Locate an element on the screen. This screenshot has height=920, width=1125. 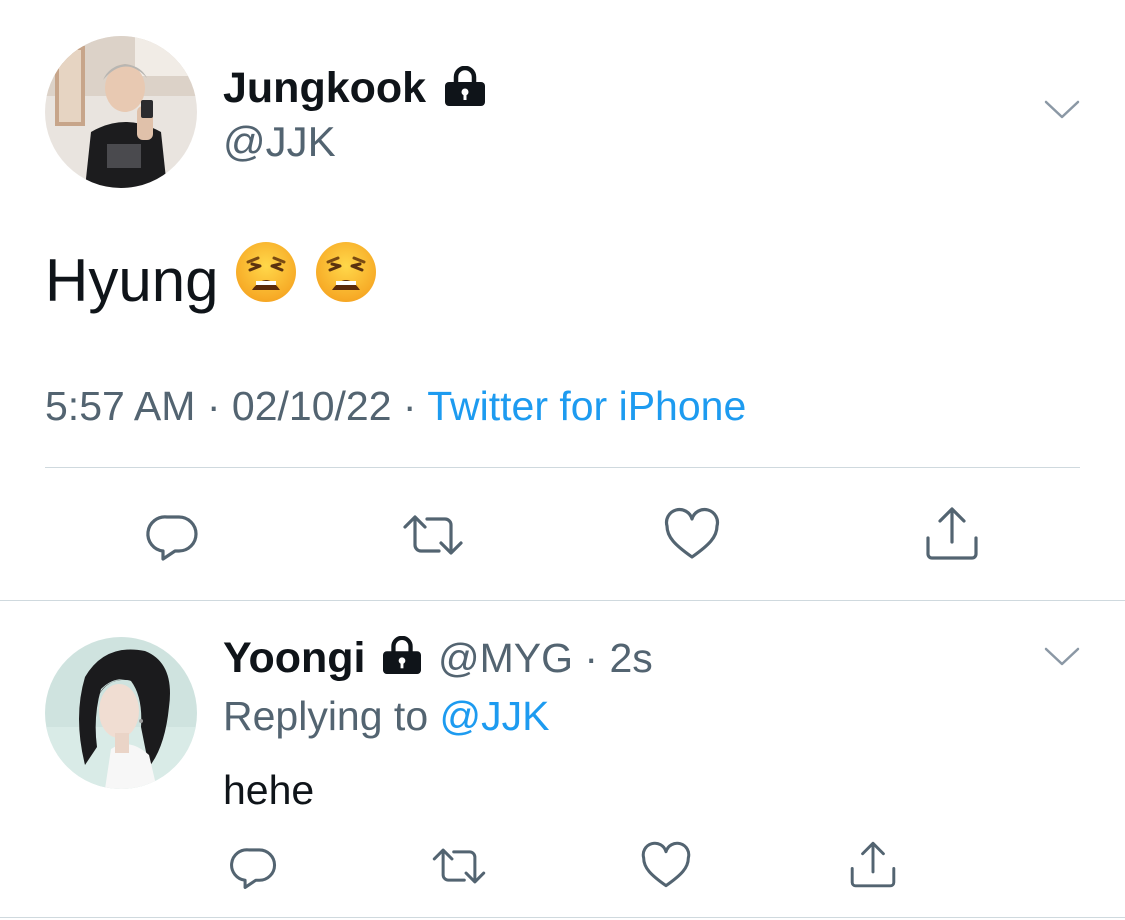
replying-to-line: Replying to @JJK is located at coordinates (386, 716).